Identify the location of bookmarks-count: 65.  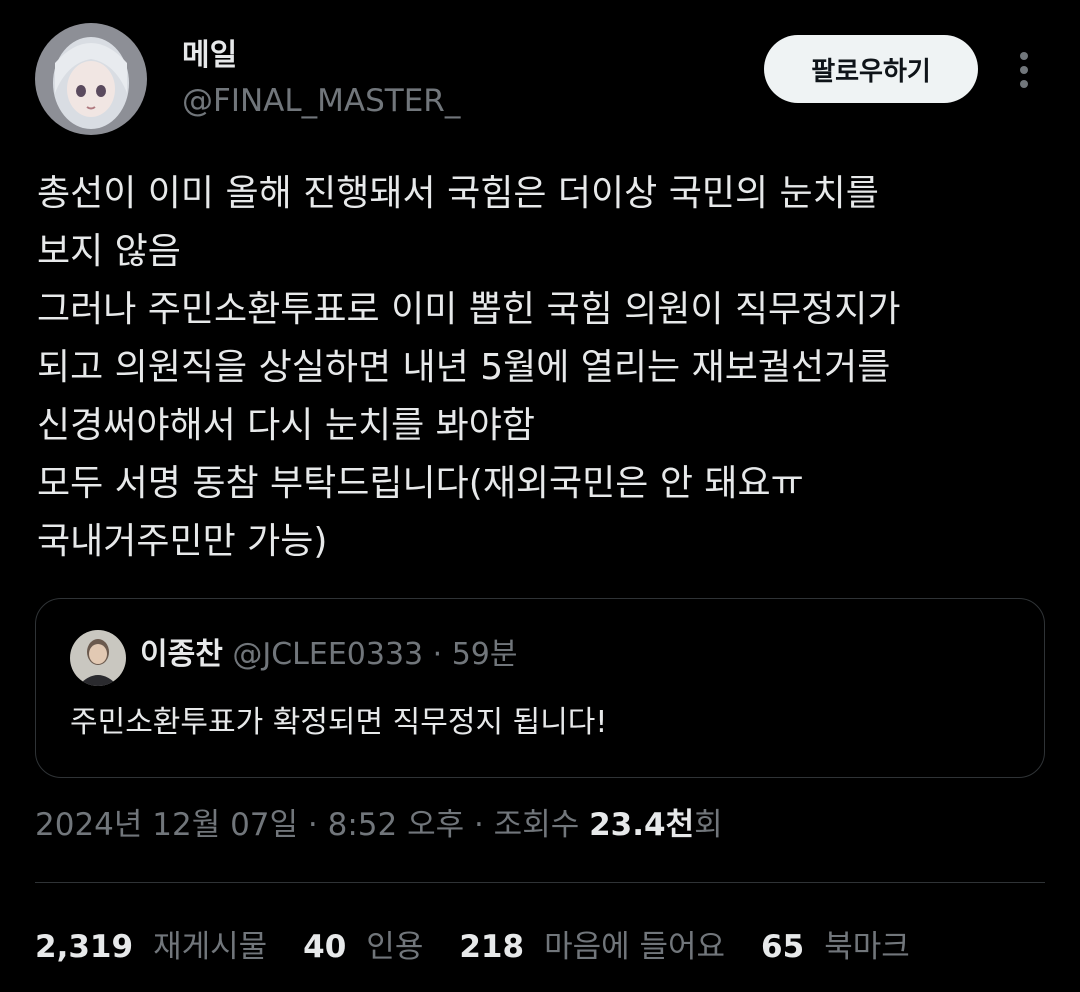
(783, 947).